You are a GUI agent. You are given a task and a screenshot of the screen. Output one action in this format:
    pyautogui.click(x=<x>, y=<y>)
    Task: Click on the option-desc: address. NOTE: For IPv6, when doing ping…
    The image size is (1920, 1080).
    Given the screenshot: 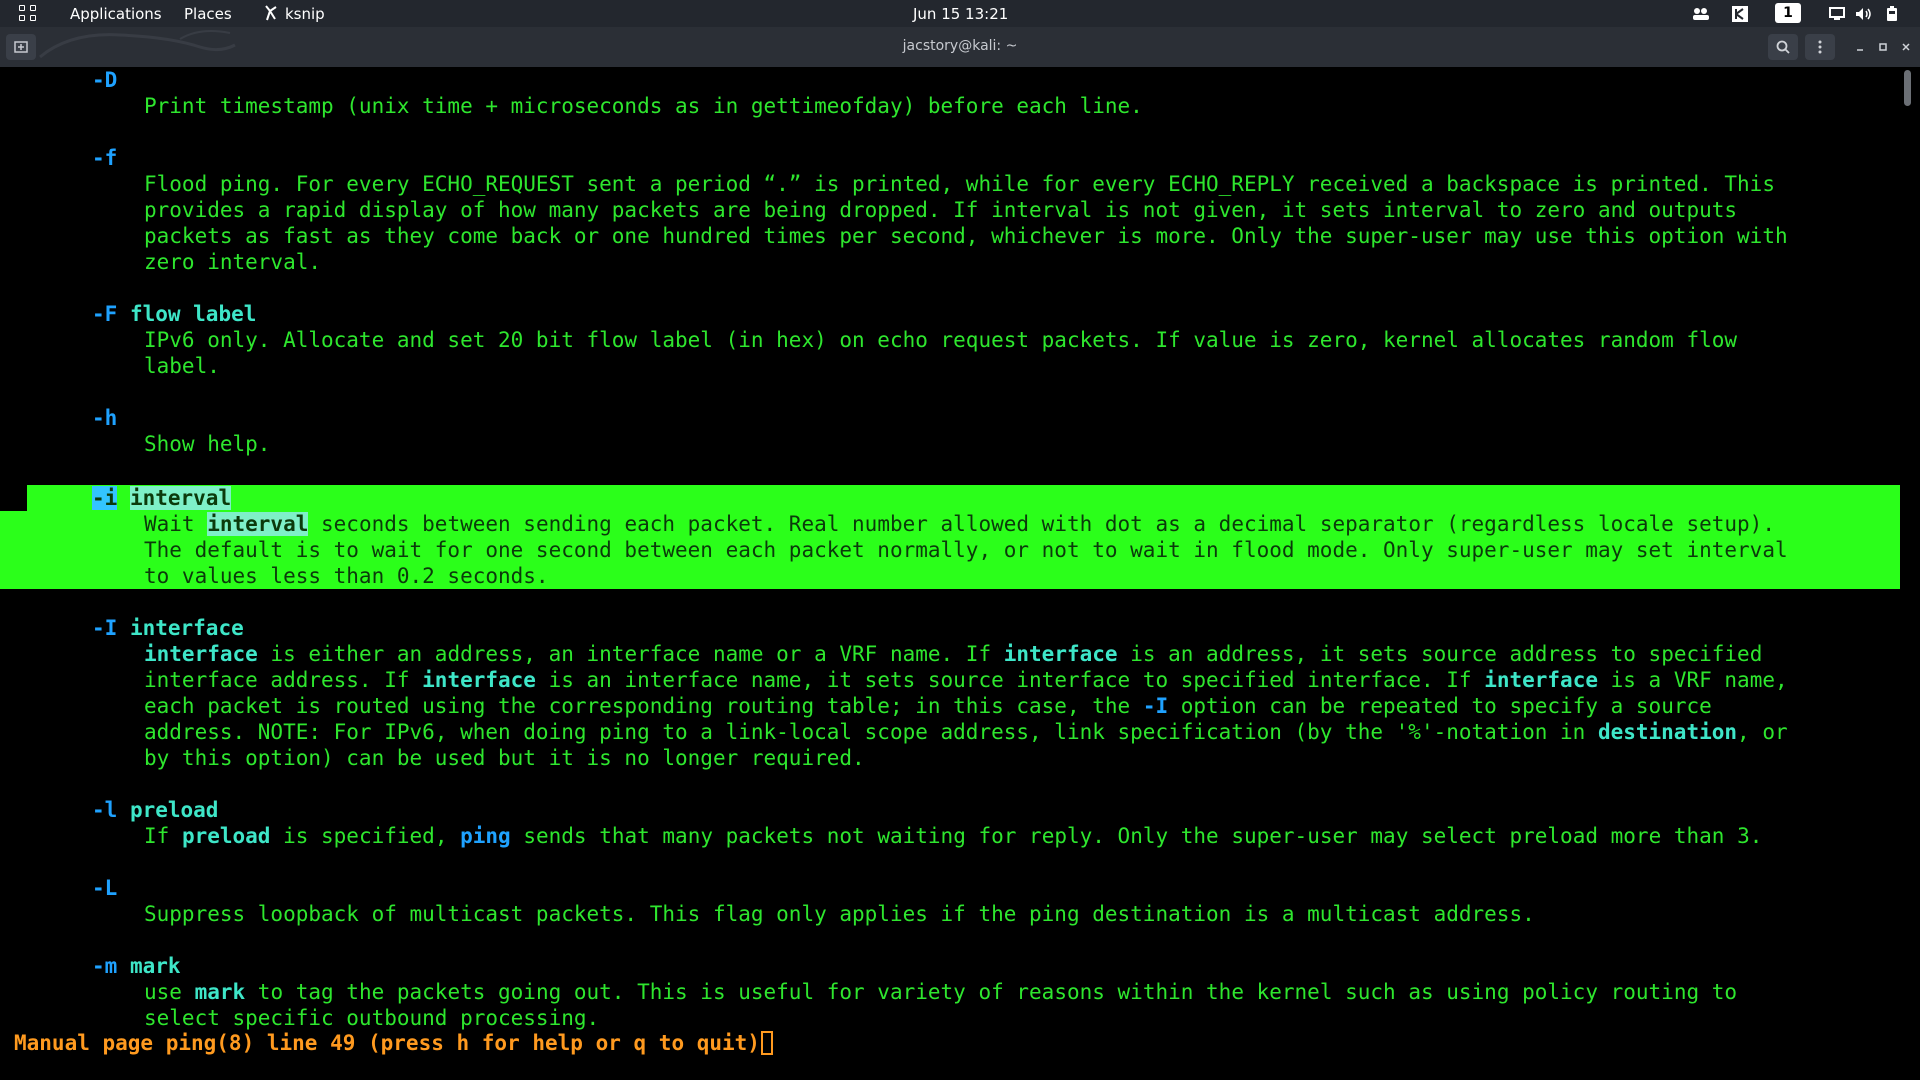 What is the action you would take?
    pyautogui.click(x=966, y=732)
    